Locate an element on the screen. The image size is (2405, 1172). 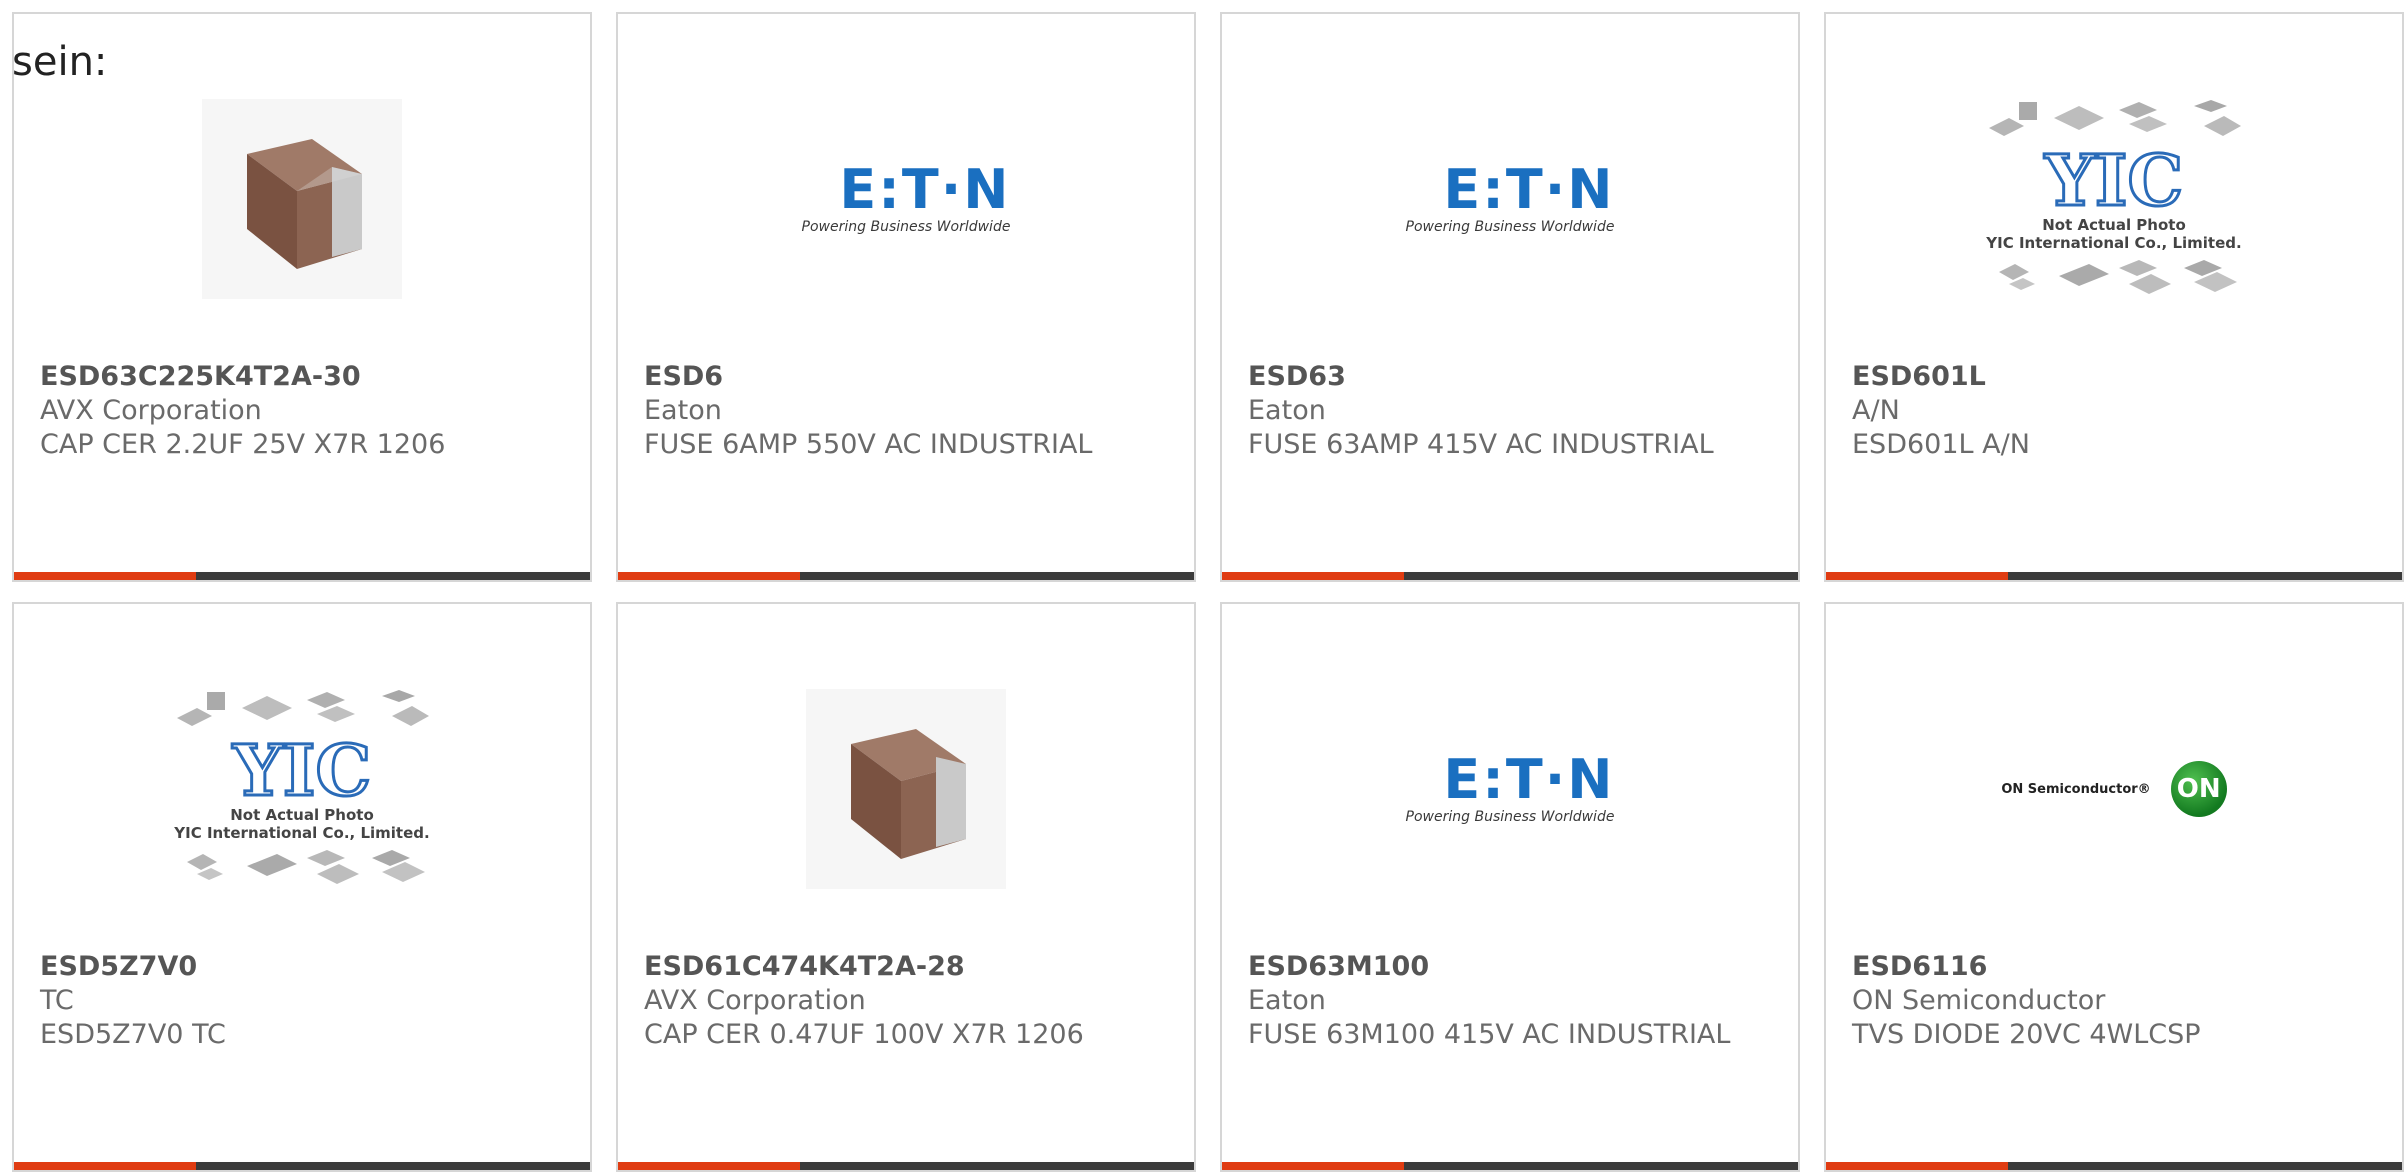
manufacturer: A/N is located at coordinates (1876, 410).